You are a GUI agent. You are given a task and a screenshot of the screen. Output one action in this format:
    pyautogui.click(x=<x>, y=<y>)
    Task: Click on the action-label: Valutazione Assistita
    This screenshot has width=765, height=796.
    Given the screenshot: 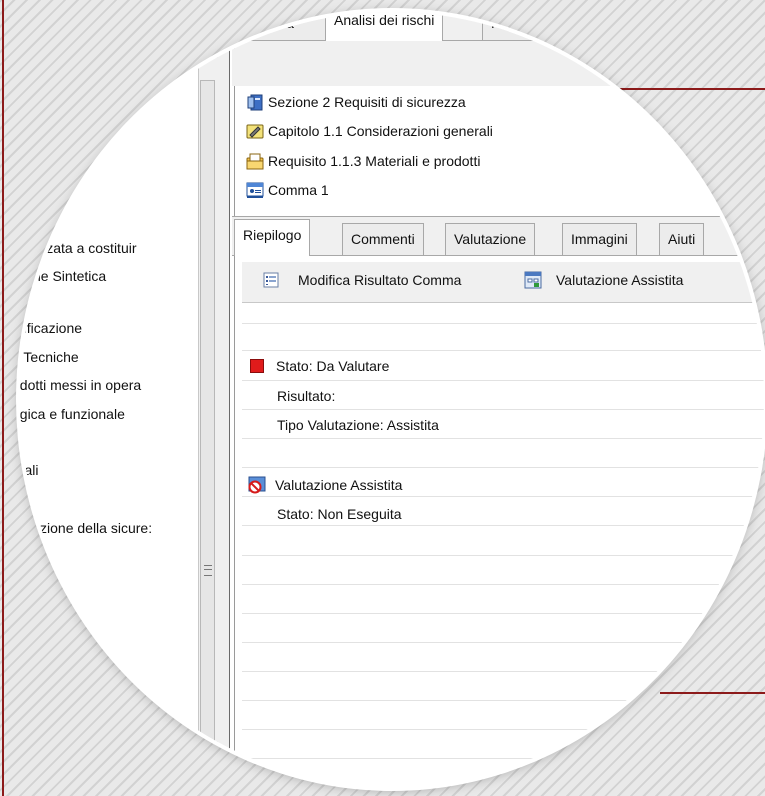 What is the action you would take?
    pyautogui.click(x=620, y=280)
    